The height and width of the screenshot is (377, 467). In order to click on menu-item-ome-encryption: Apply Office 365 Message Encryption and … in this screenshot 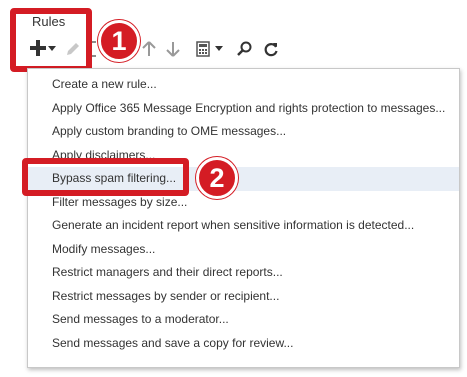, I will do `click(243, 109)`.